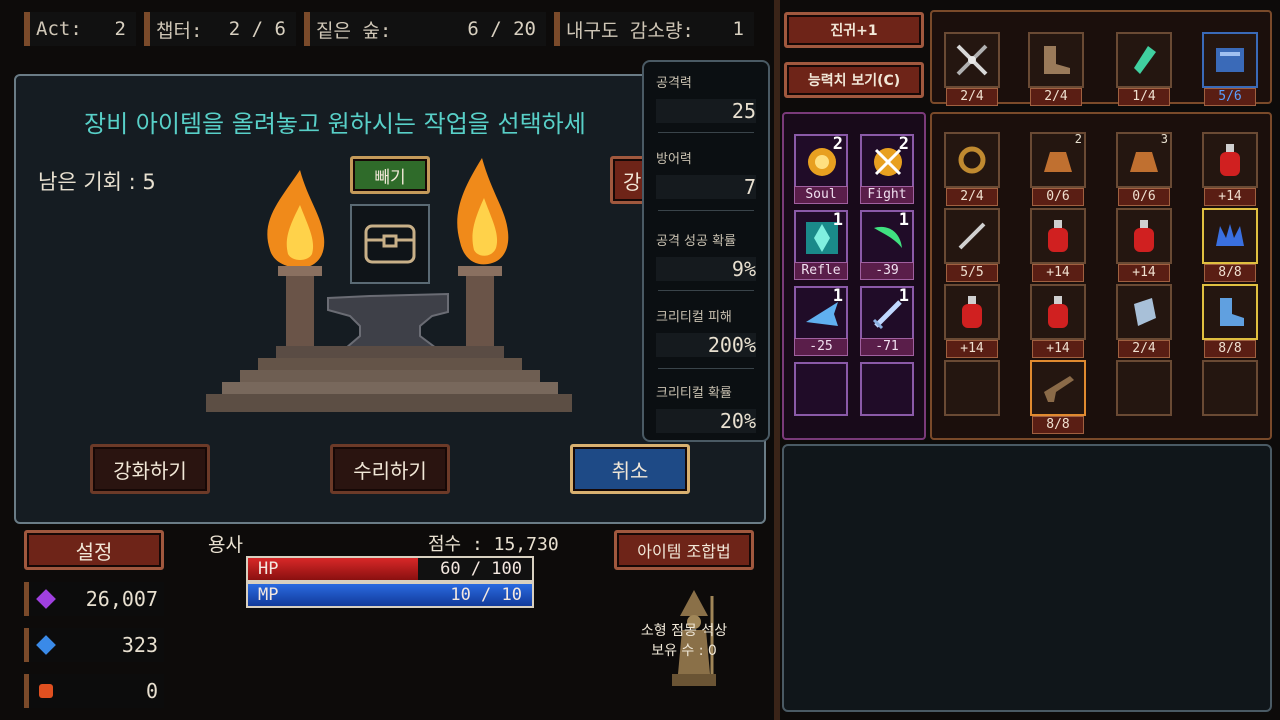  Describe the element at coordinates (706, 173) in the screenshot. I see `stat-defense: 방어력 7` at that location.